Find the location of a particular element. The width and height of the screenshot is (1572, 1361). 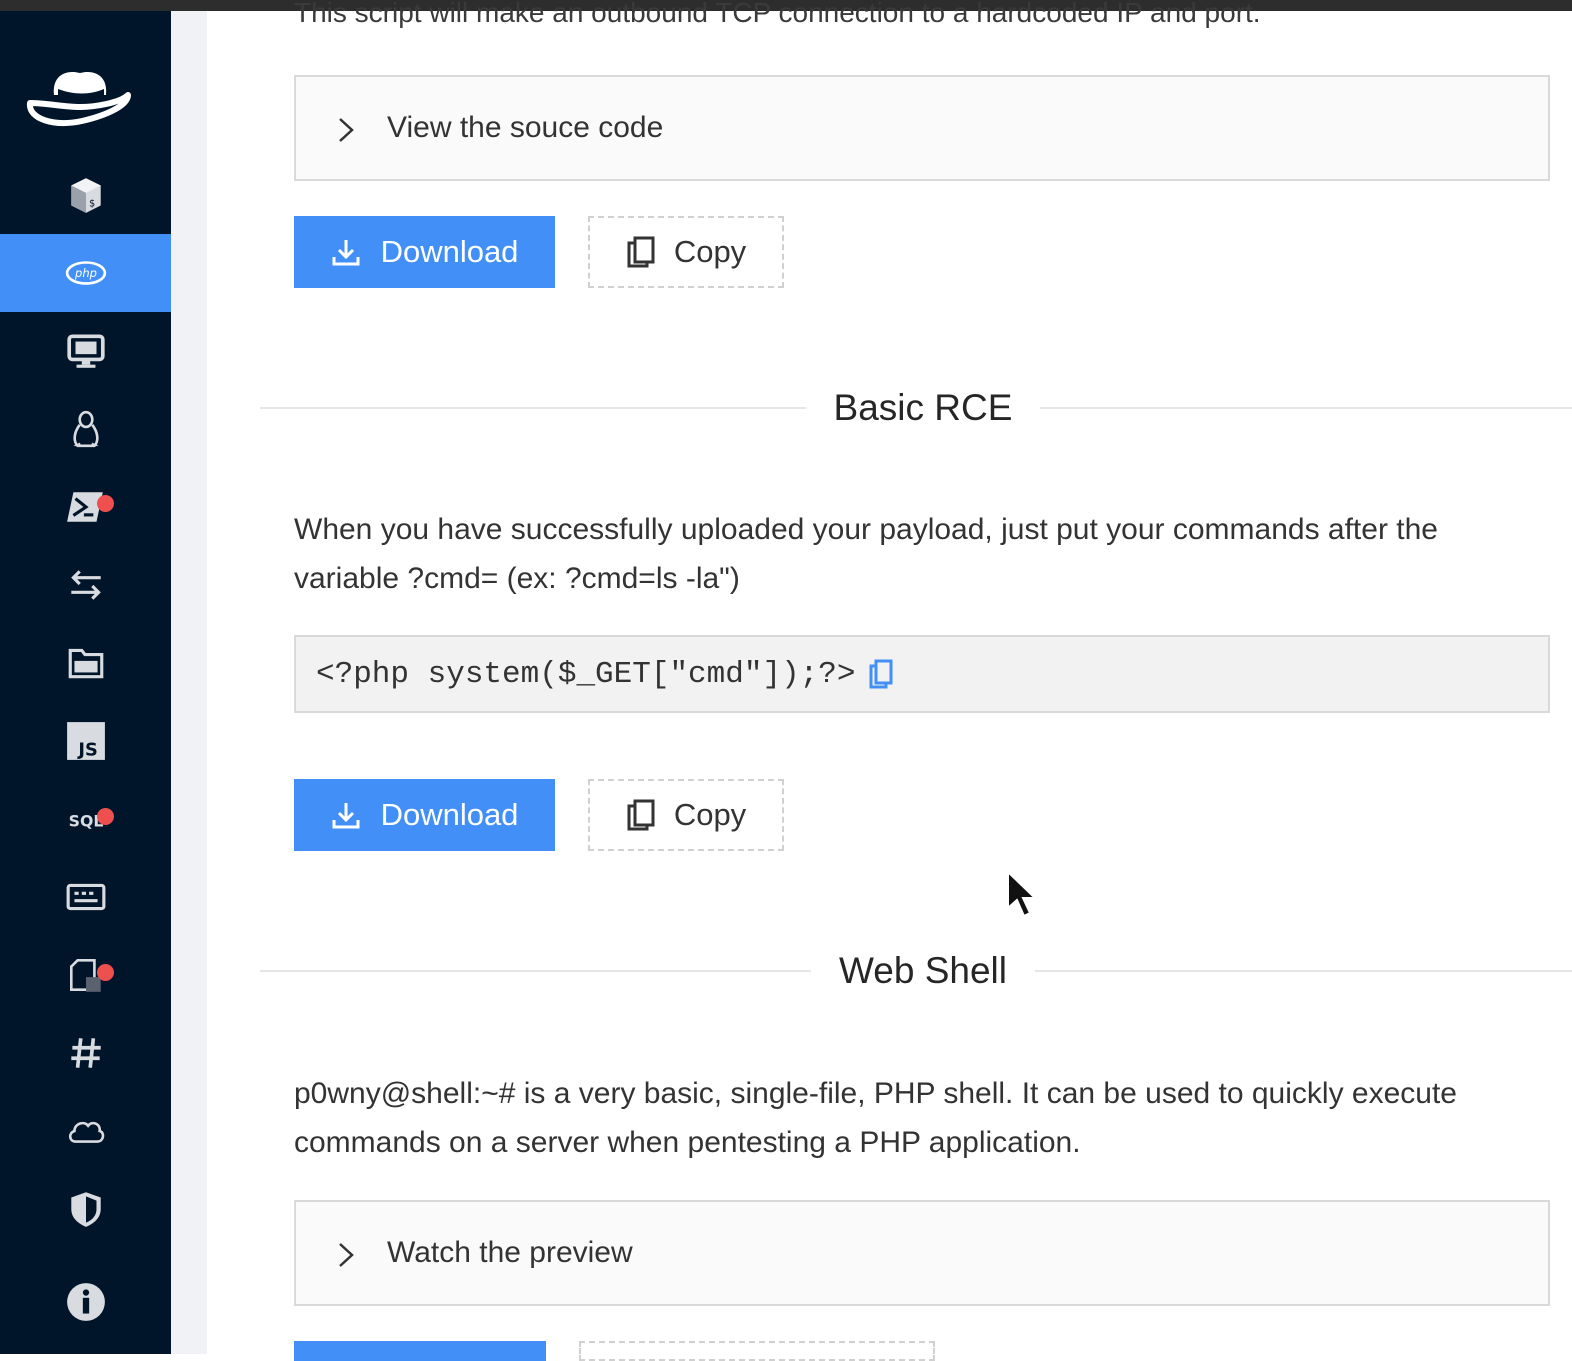

folder-icon is located at coordinates (85, 663).